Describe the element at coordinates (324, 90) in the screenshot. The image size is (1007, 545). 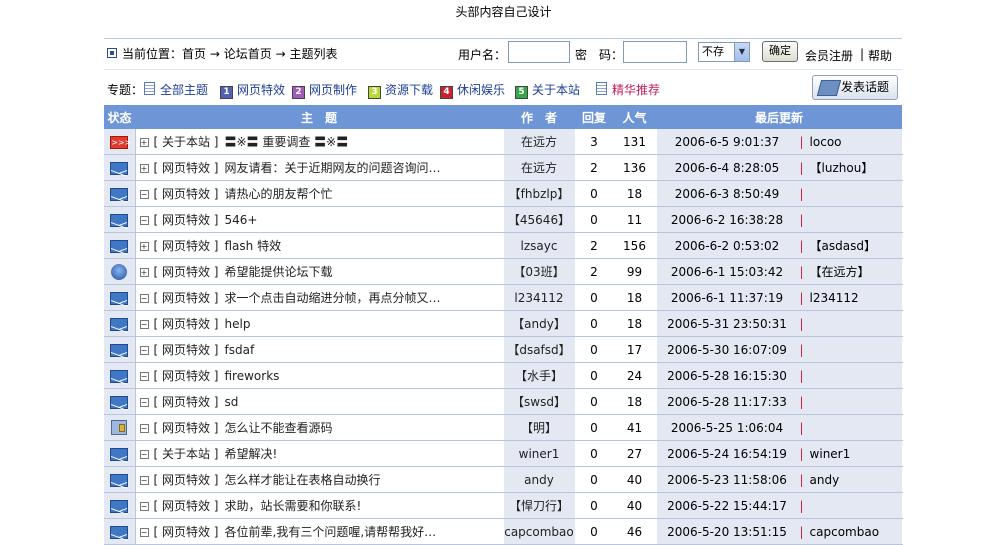
I see `topic-filter-3: 2 网页制作` at that location.